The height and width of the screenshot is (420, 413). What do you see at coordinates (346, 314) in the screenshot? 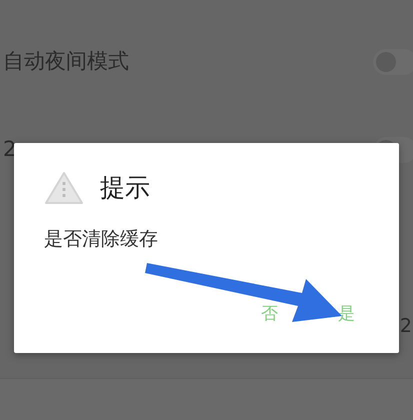
I see `dialog-button: 是` at bounding box center [346, 314].